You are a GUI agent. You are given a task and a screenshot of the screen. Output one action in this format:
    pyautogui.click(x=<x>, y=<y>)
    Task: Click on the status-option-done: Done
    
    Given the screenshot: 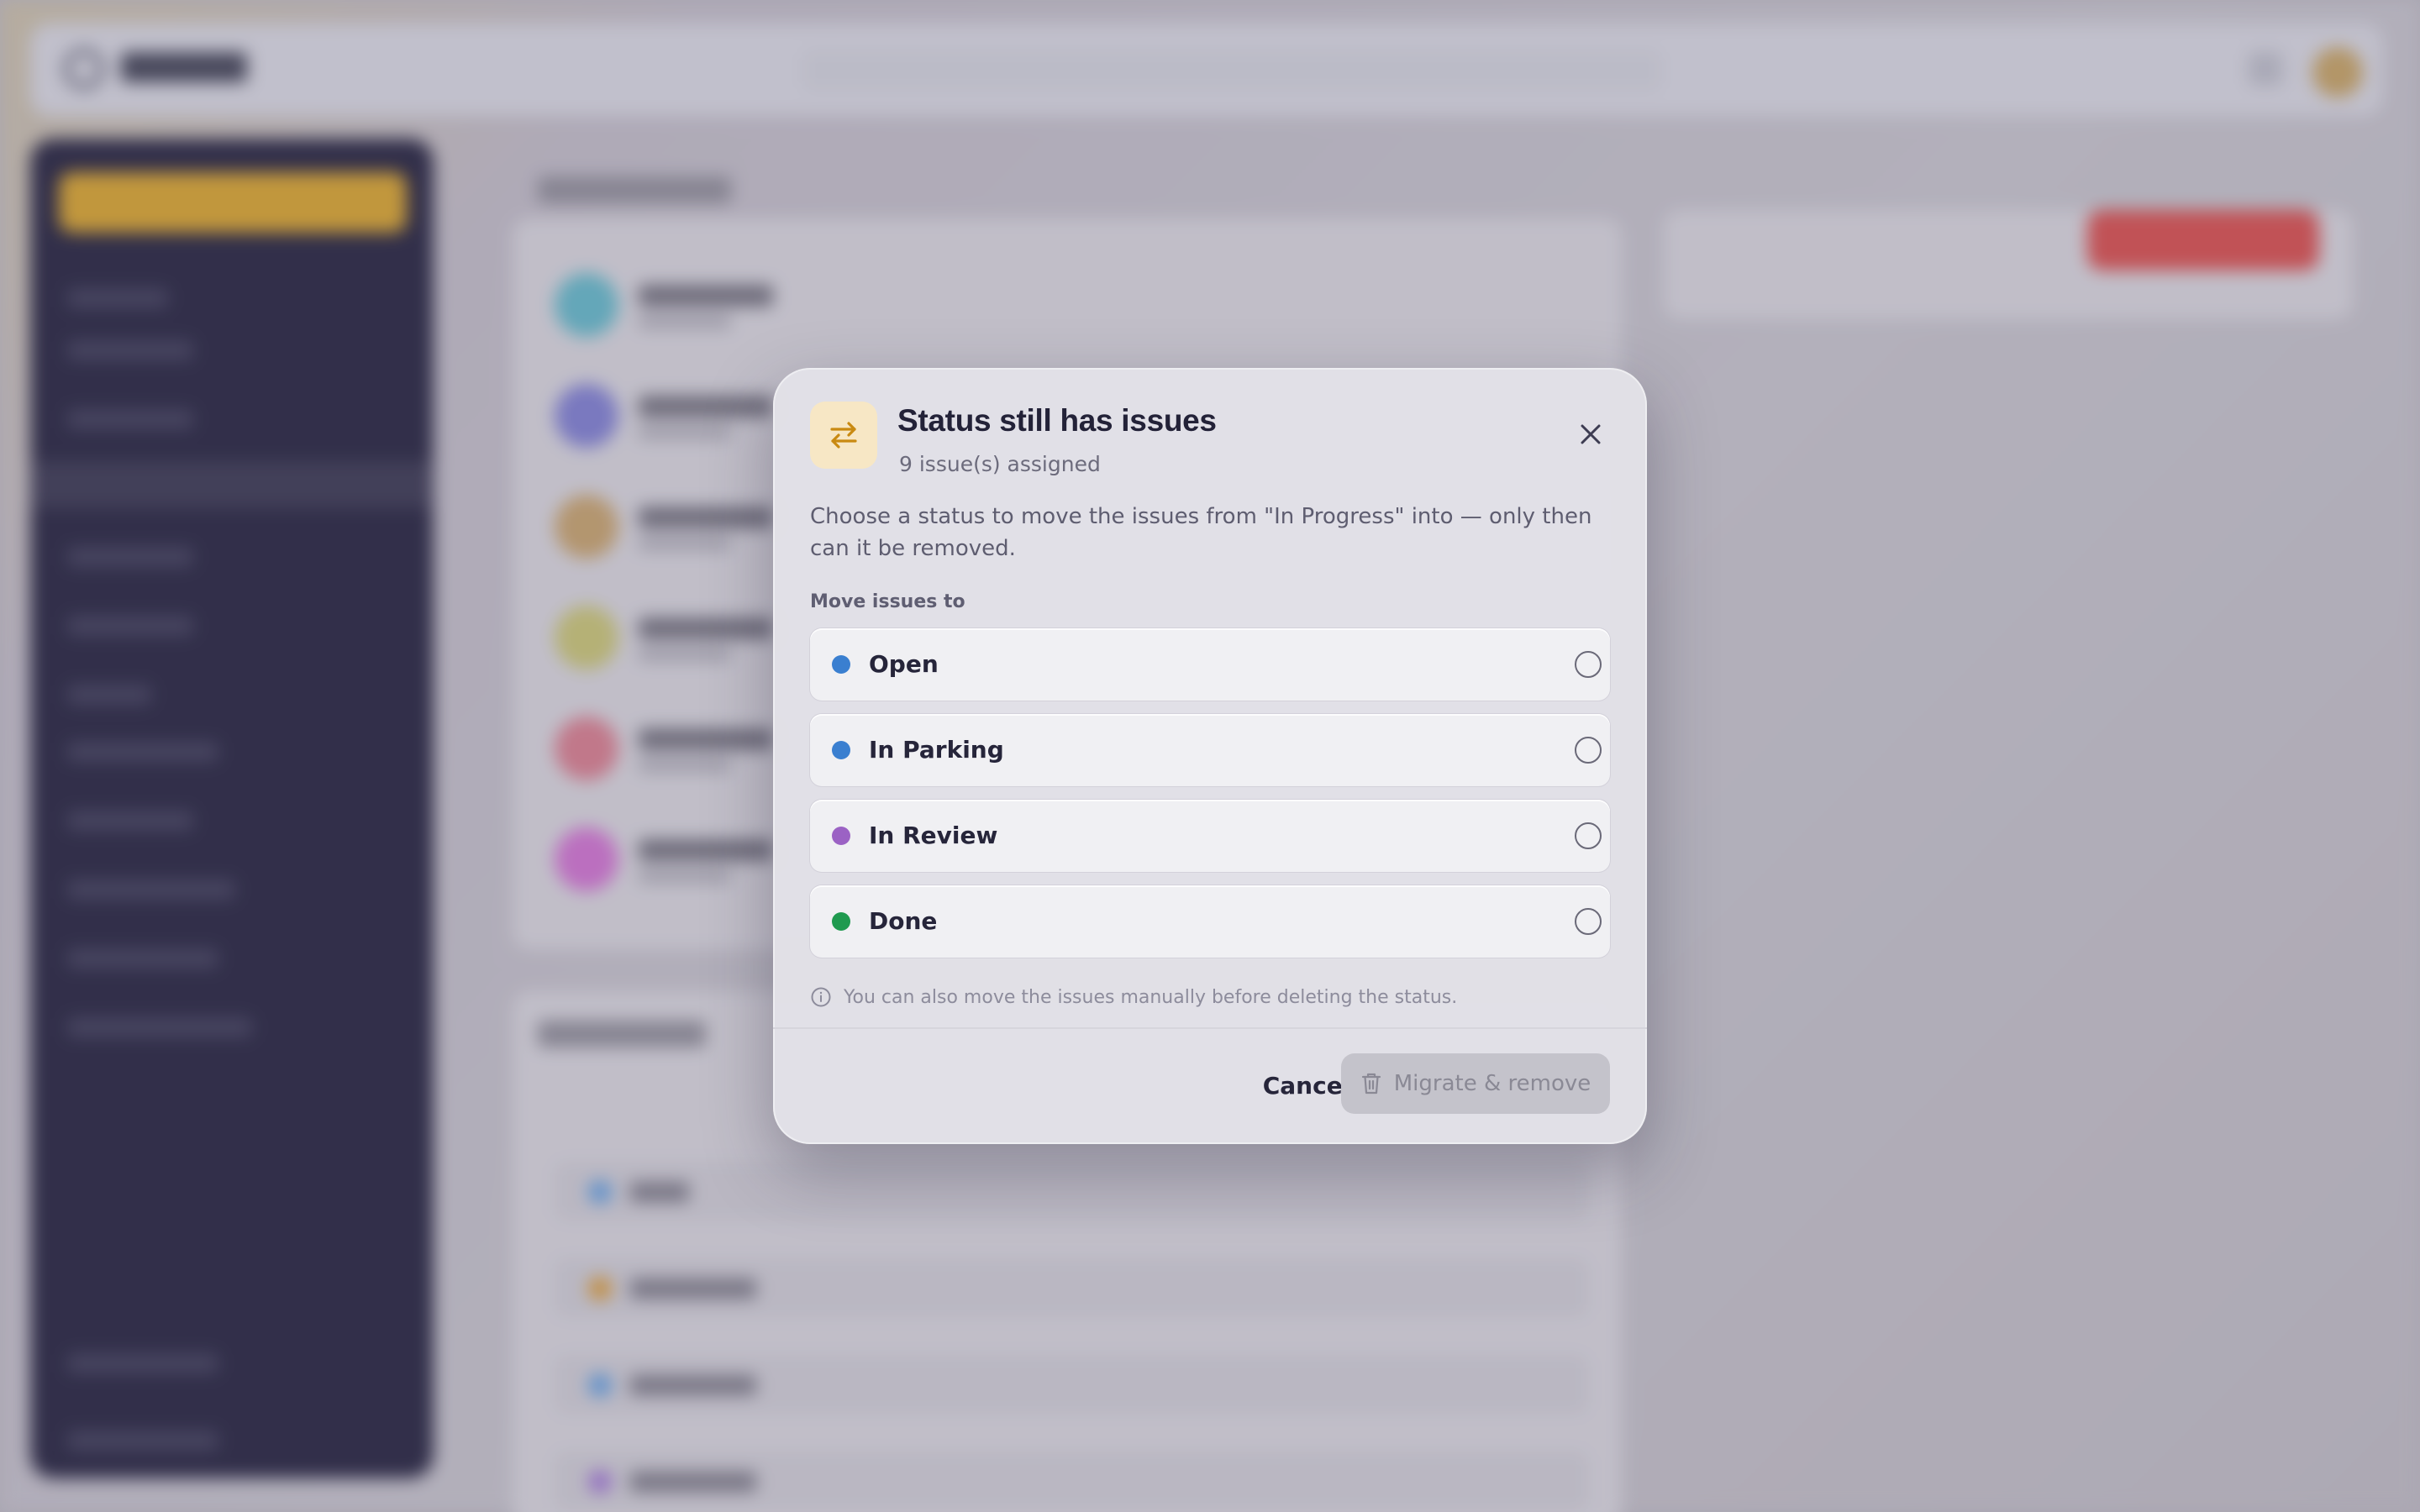 What is the action you would take?
    pyautogui.click(x=1210, y=921)
    